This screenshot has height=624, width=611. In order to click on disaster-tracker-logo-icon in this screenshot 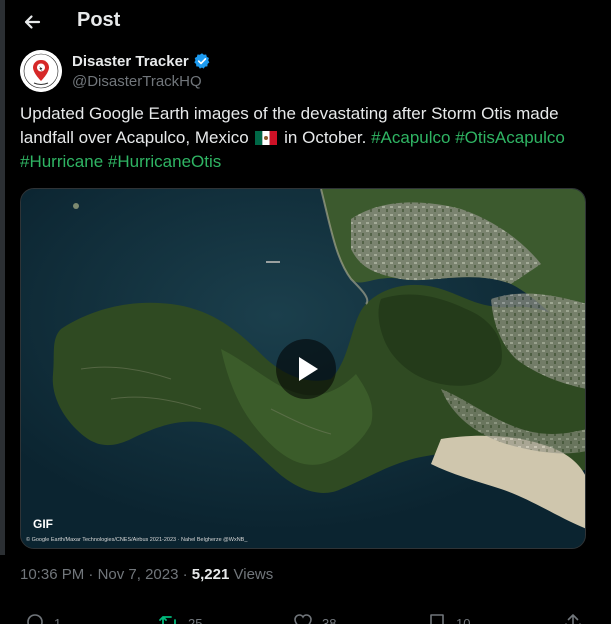, I will do `click(41, 71)`.